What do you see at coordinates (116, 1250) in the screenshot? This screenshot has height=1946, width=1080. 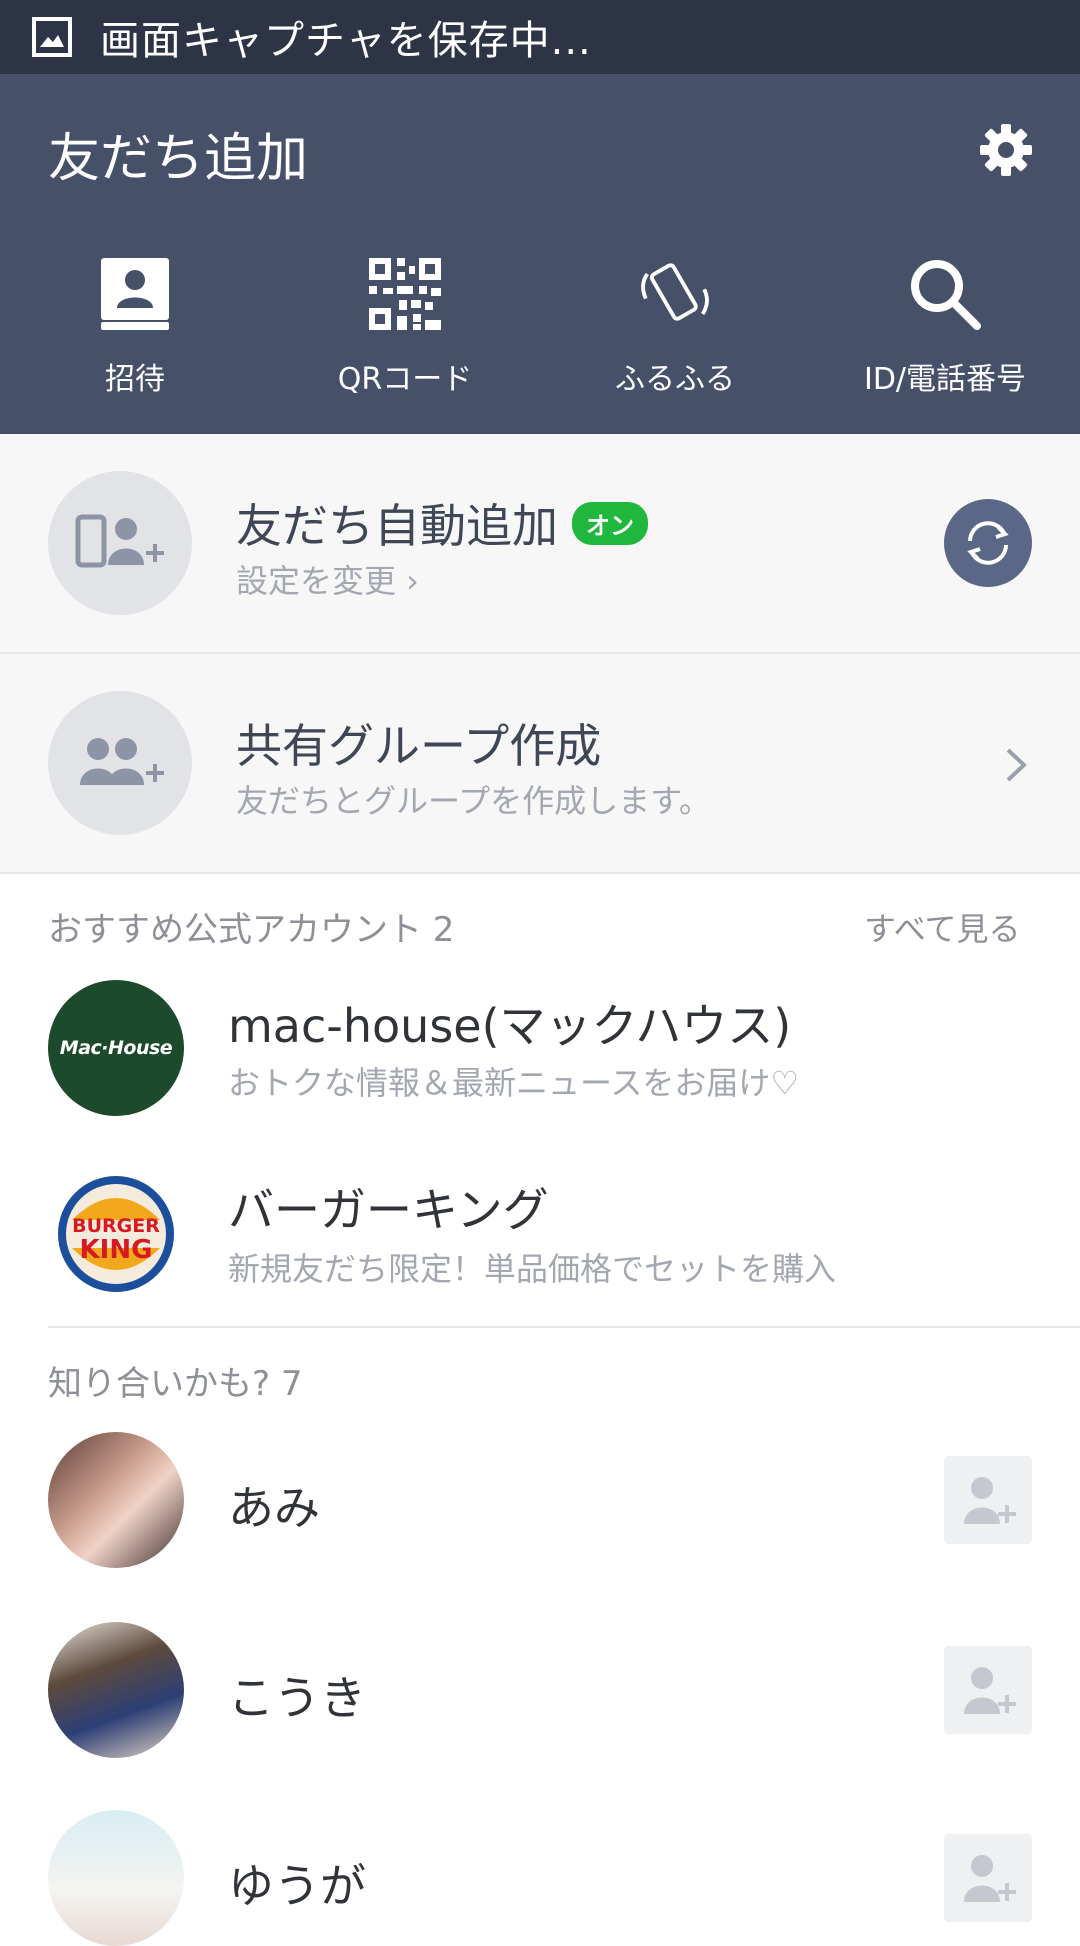 I see `svg-text: KING` at bounding box center [116, 1250].